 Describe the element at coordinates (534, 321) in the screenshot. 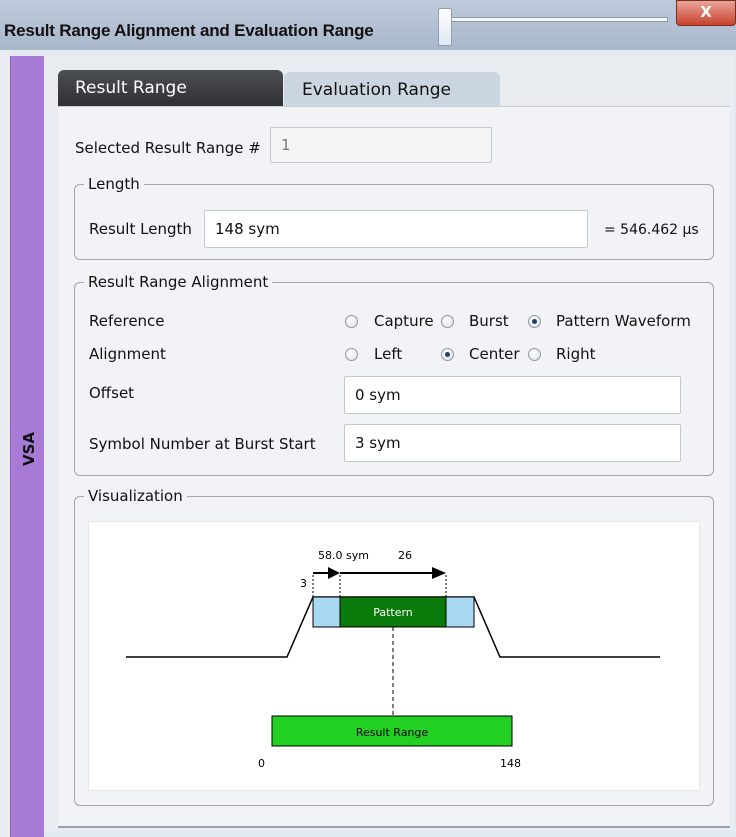

I see `reference-pattern-waveform-radio` at that location.